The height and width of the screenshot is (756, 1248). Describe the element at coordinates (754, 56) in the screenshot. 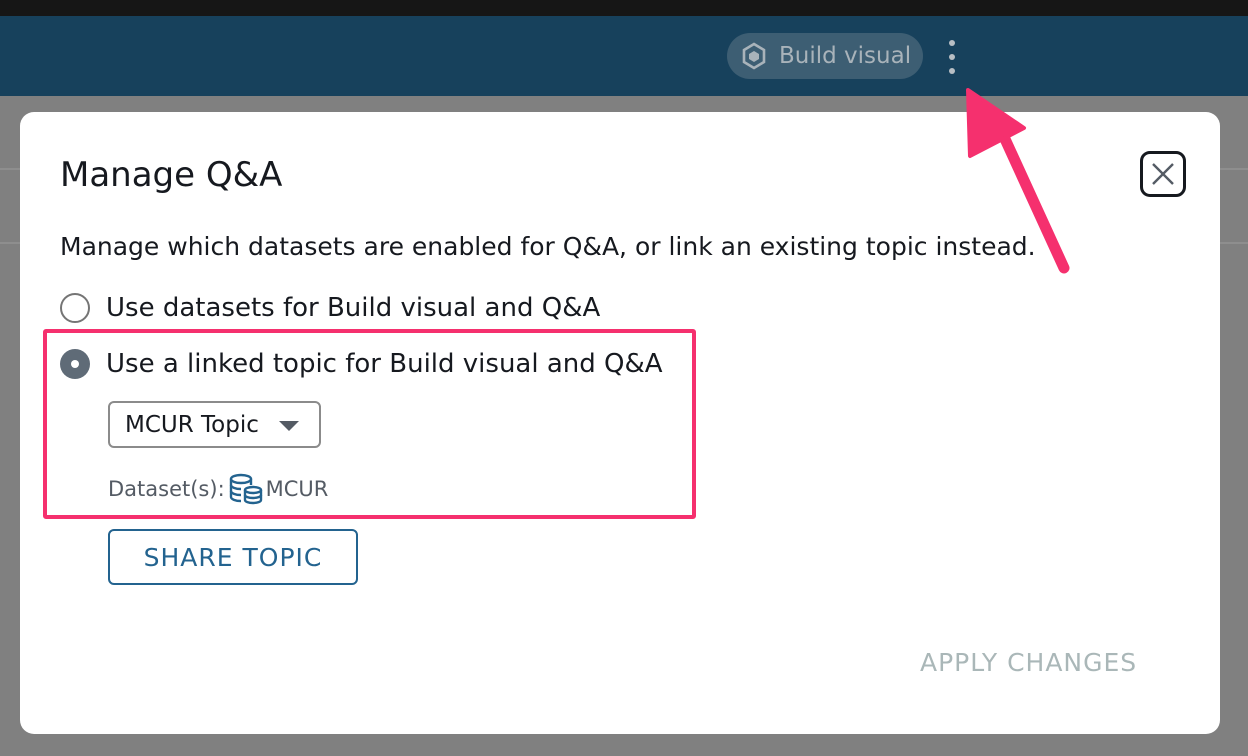

I see `hexagon-cube-icon` at that location.